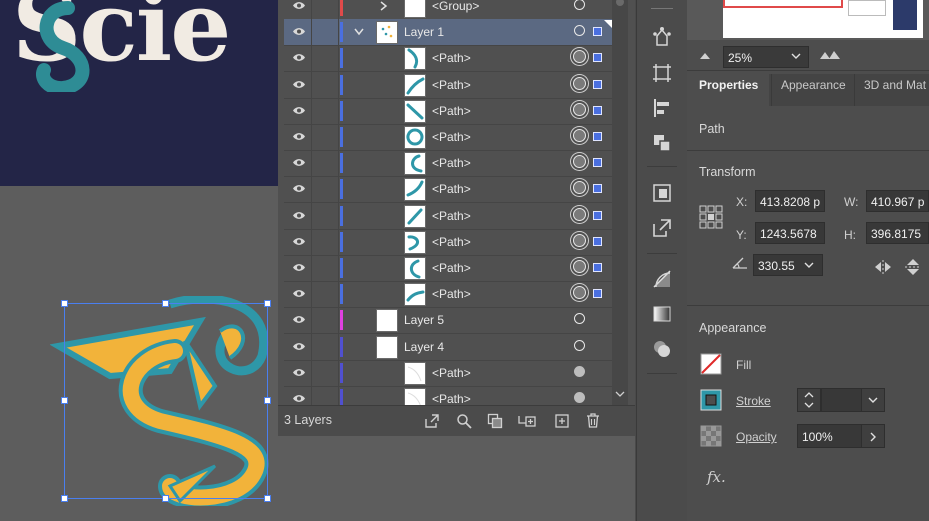 This screenshot has height=521, width=929. What do you see at coordinates (809, 400) in the screenshot?
I see `stroke-weight-stepper` at bounding box center [809, 400].